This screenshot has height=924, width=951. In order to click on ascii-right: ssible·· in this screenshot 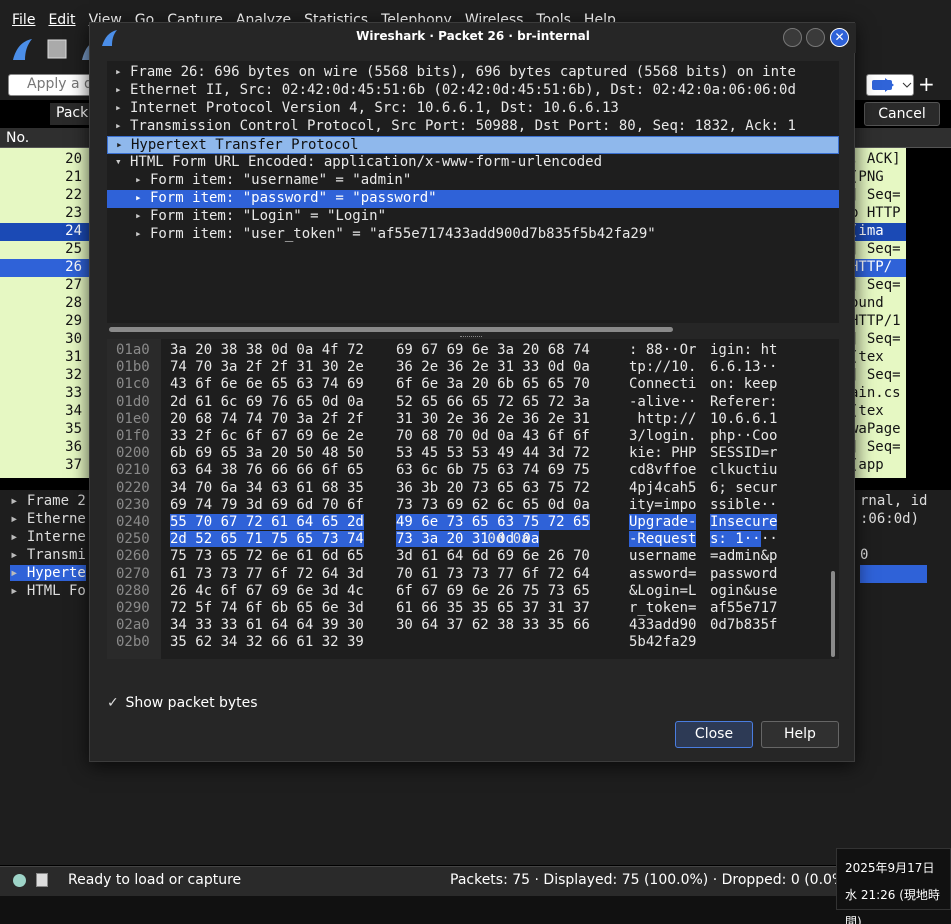, I will do `click(743, 505)`.